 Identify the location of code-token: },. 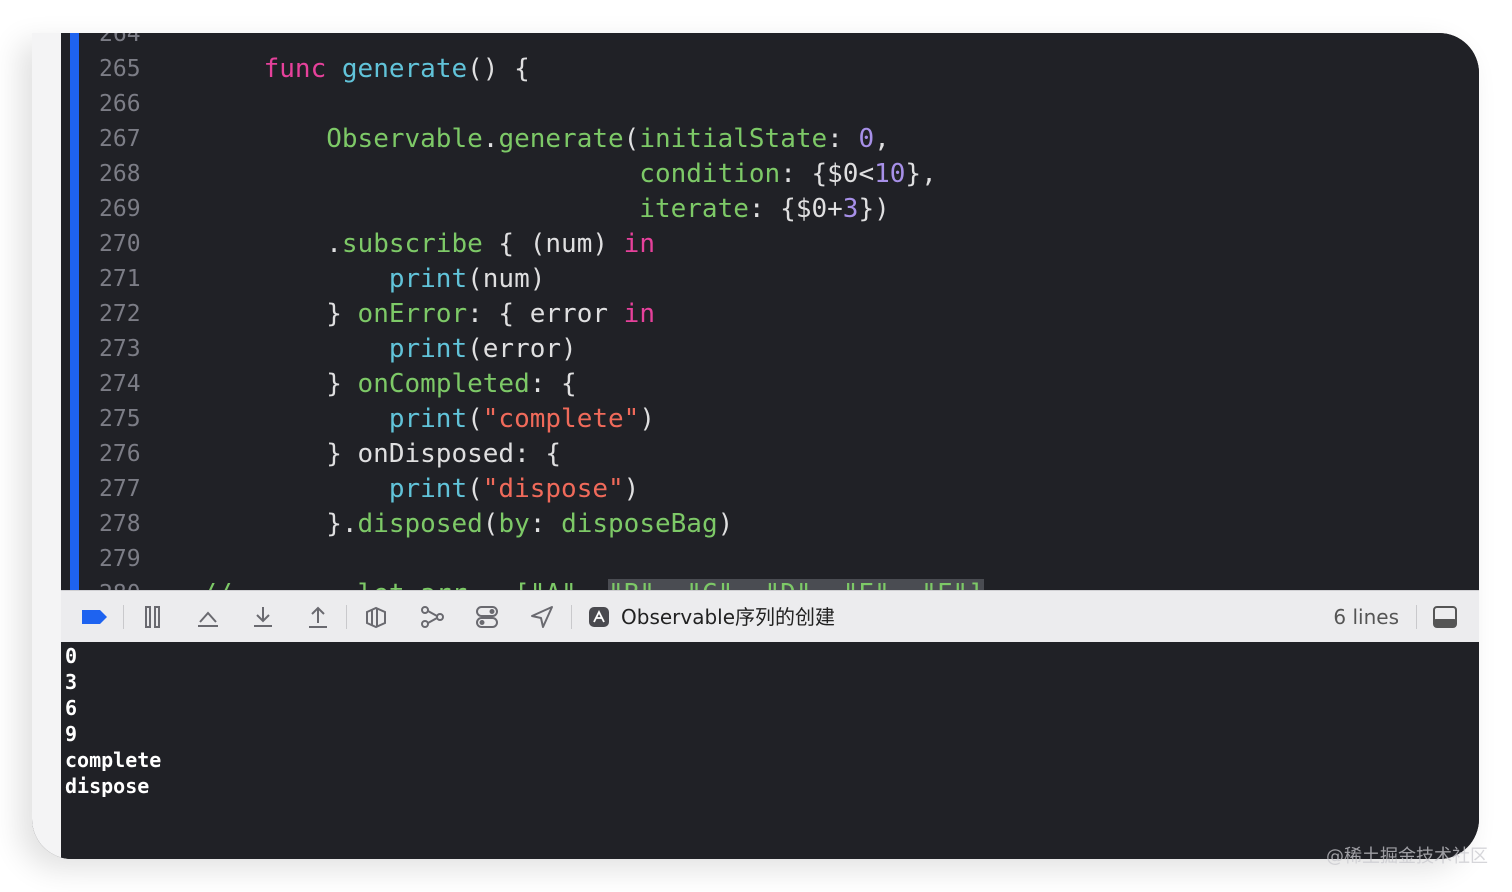
(921, 174).